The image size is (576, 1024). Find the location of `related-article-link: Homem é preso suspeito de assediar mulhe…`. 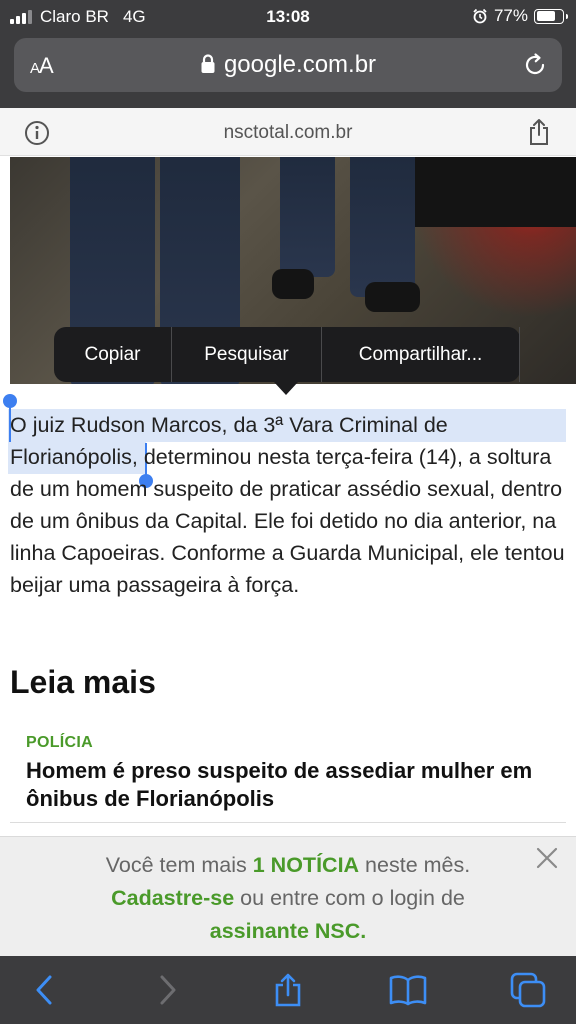

related-article-link: Homem é preso suspeito de assediar mulhe… is located at coordinates (291, 785).